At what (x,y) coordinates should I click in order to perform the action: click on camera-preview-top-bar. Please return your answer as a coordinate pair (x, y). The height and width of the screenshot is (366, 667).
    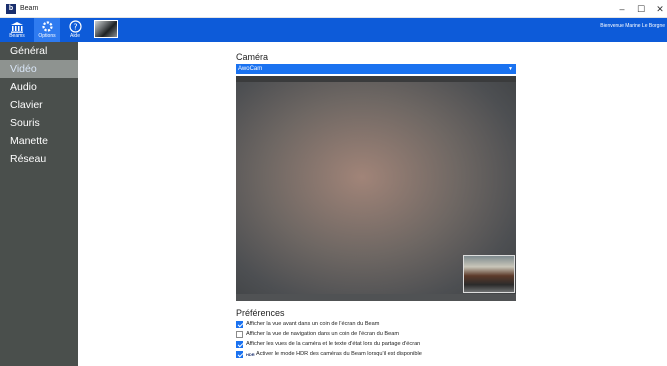
    Looking at the image, I should click on (376, 79).